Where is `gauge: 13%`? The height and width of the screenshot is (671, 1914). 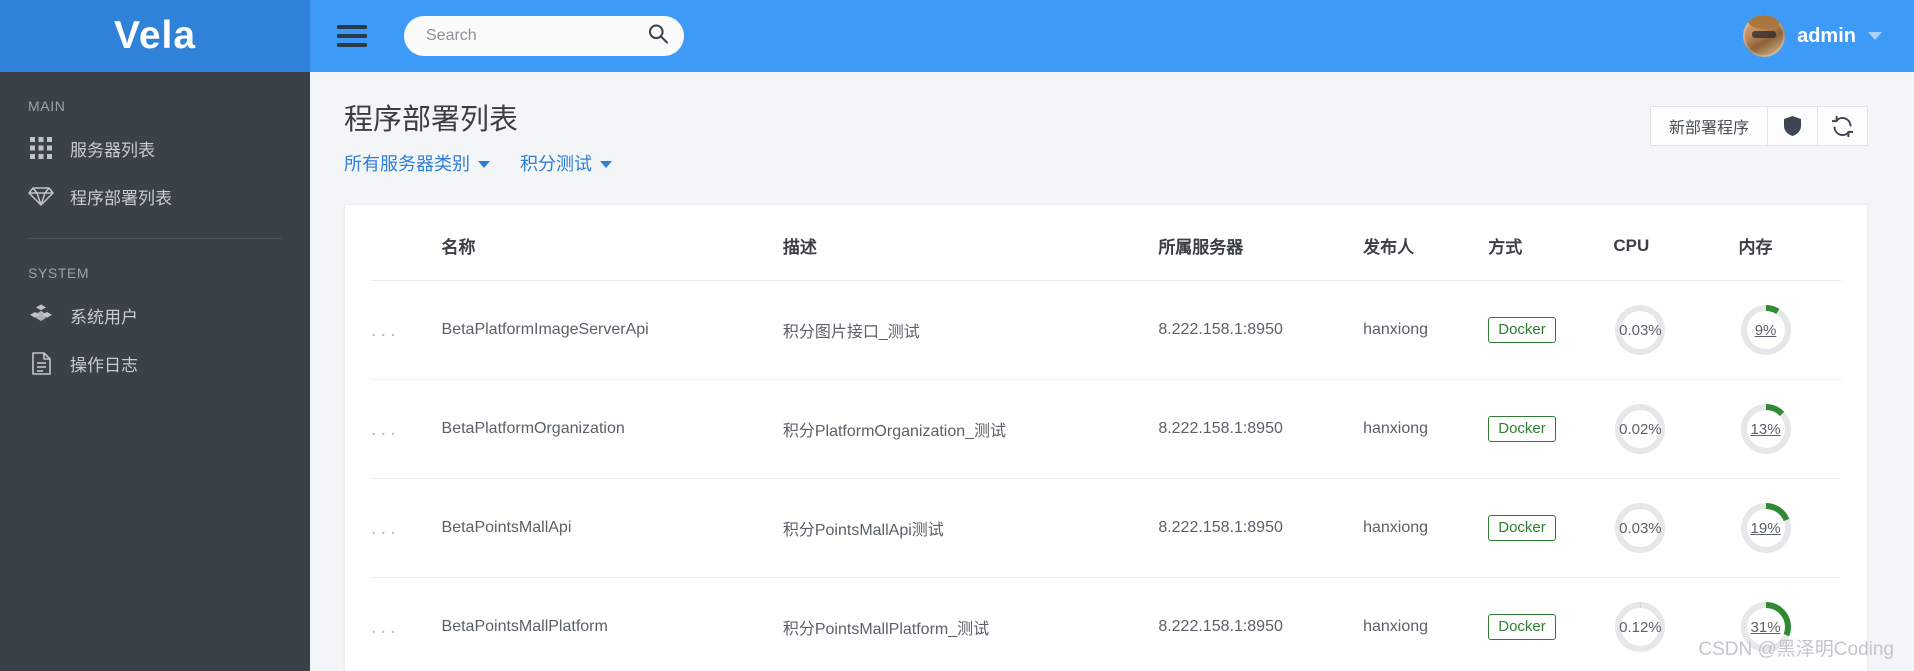
gauge: 13% is located at coordinates (1766, 429).